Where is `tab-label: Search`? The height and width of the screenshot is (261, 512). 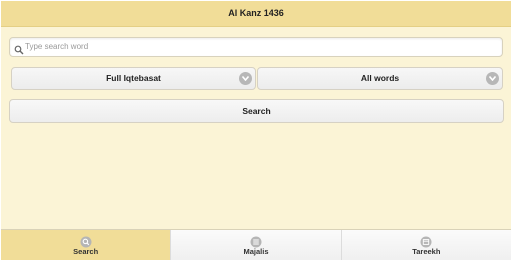 tab-label: Search is located at coordinates (86, 251).